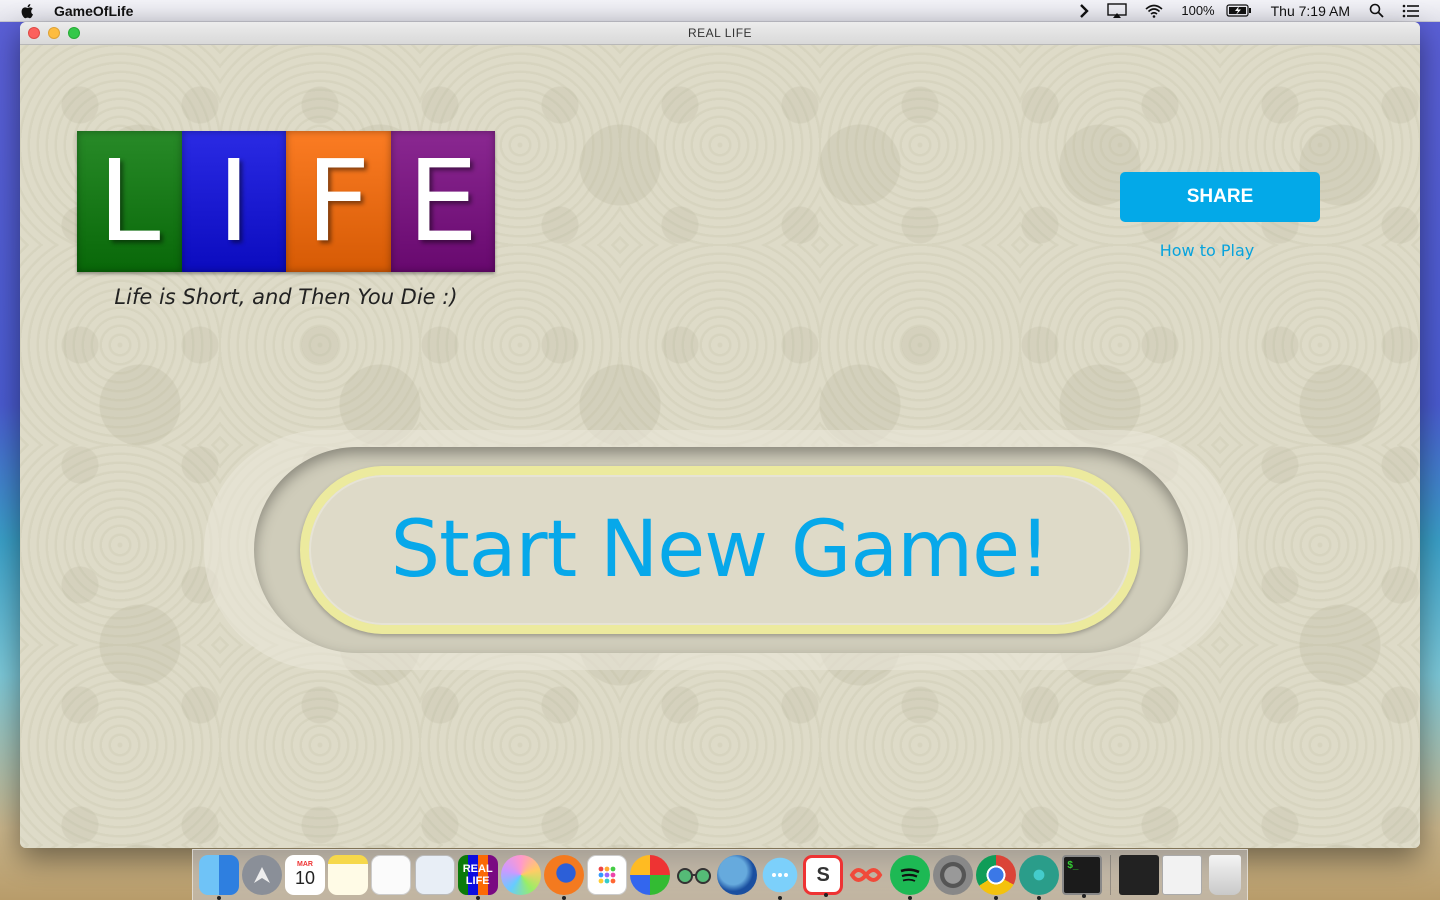 The image size is (1440, 900). I want to click on battery-charging-icon, so click(1239, 10).